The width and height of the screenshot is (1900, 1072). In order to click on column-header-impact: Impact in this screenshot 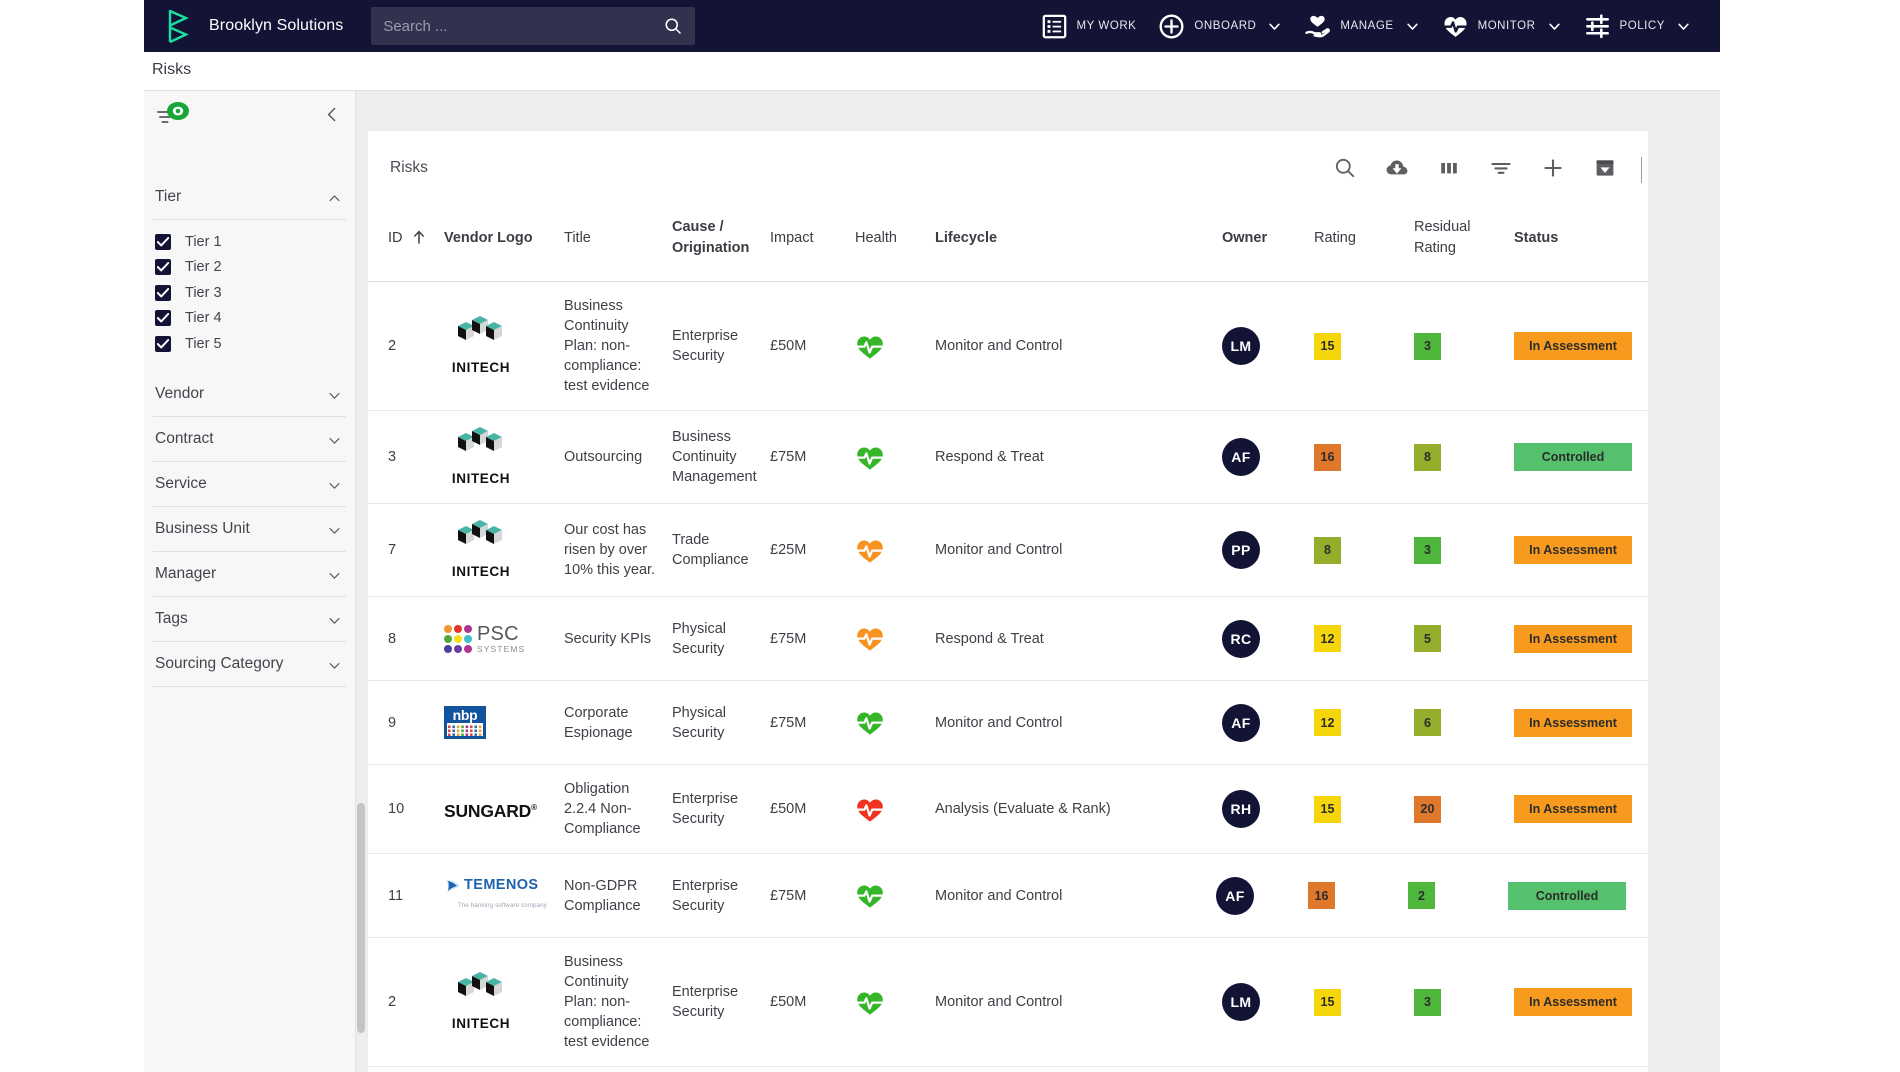, I will do `click(806, 244)`.